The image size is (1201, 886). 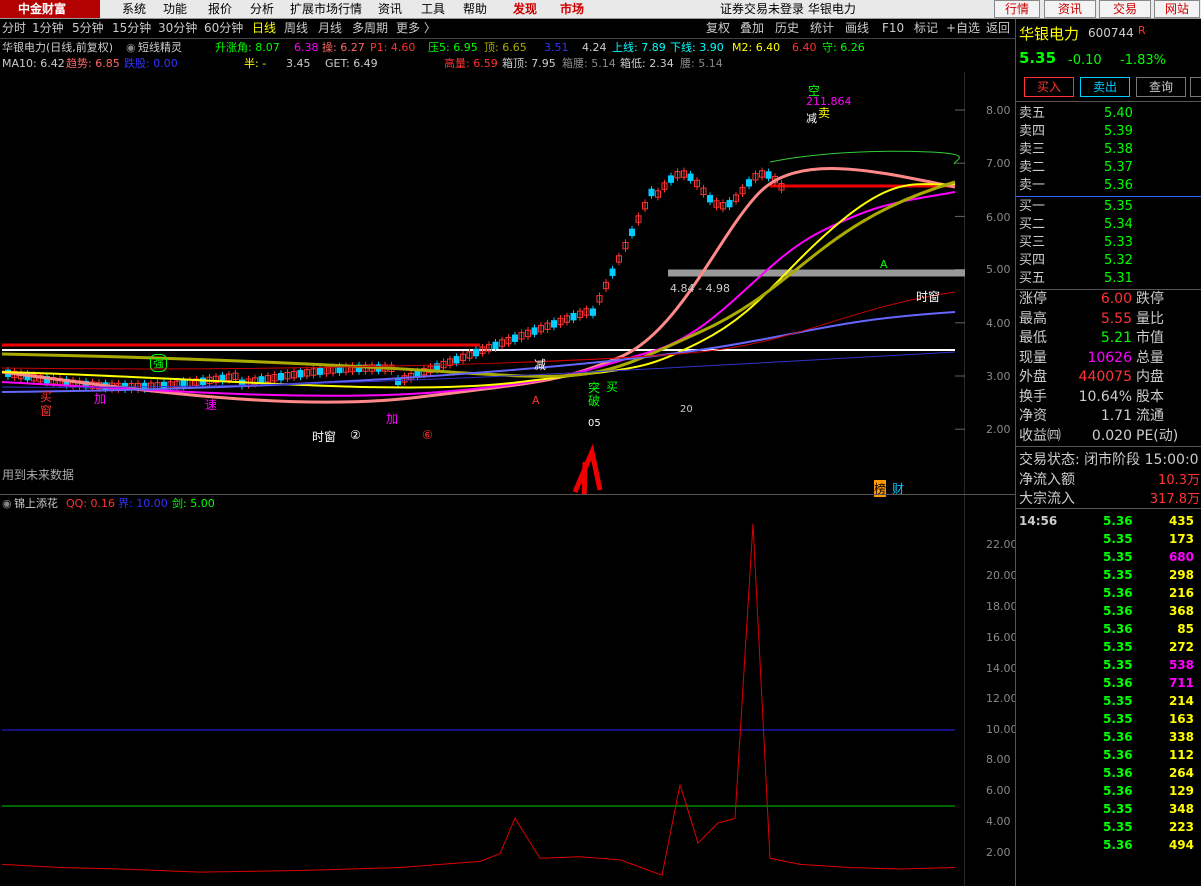 What do you see at coordinates (326, 9) in the screenshot?
I see `menu-extended-market: 扩展市场行情` at bounding box center [326, 9].